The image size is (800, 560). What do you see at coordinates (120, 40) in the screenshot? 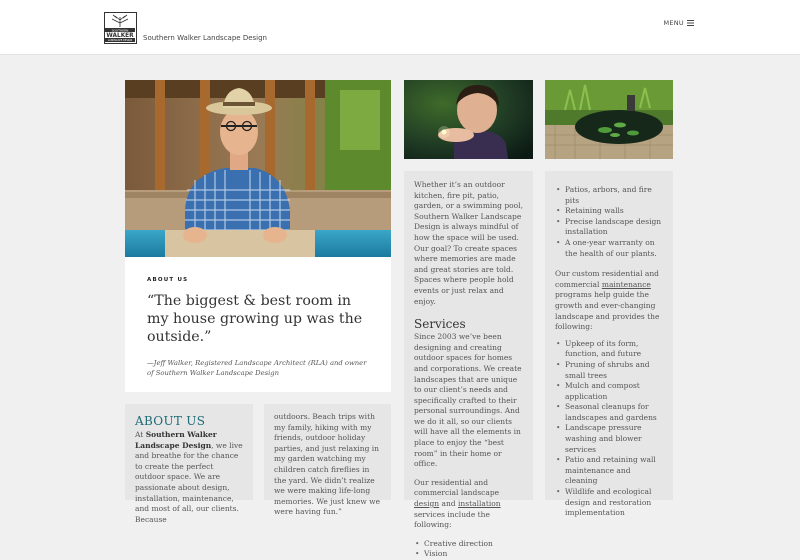
I see `svg-text: LANDSCAPE DESIGN` at bounding box center [120, 40].